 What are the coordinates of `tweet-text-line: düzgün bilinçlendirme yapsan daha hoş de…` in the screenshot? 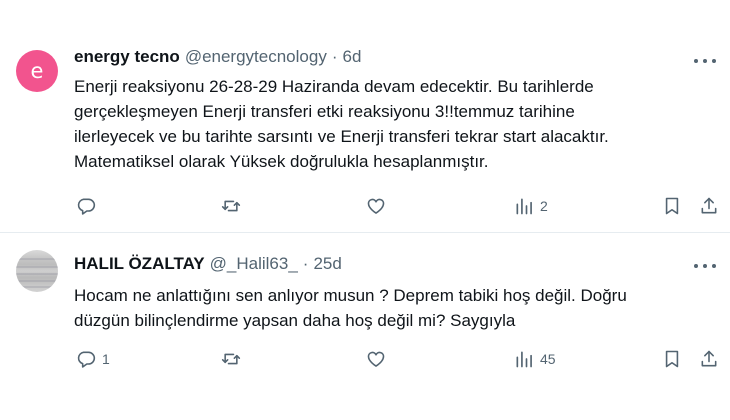 It's located at (295, 320).